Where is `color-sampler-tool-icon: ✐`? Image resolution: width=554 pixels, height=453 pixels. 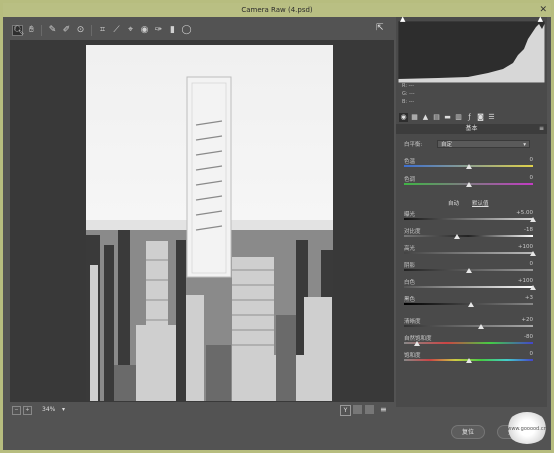
color-sampler-tool-icon: ✐ is located at coordinates (66, 30).